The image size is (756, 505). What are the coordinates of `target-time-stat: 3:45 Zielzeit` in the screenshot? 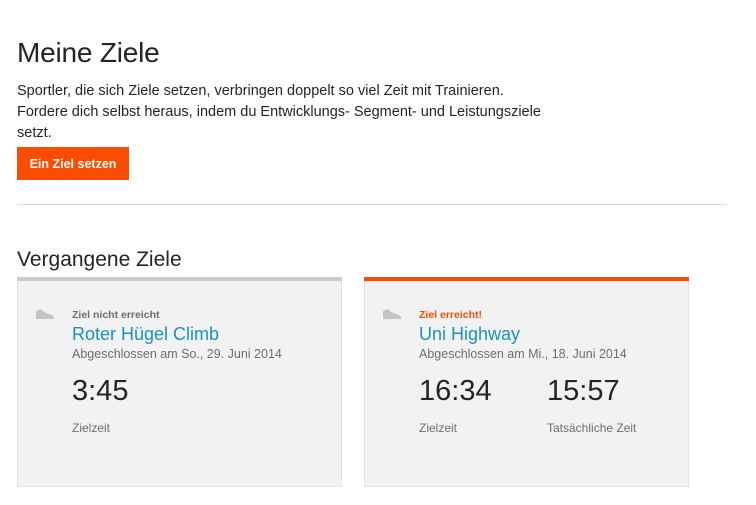 It's located at (100, 405).